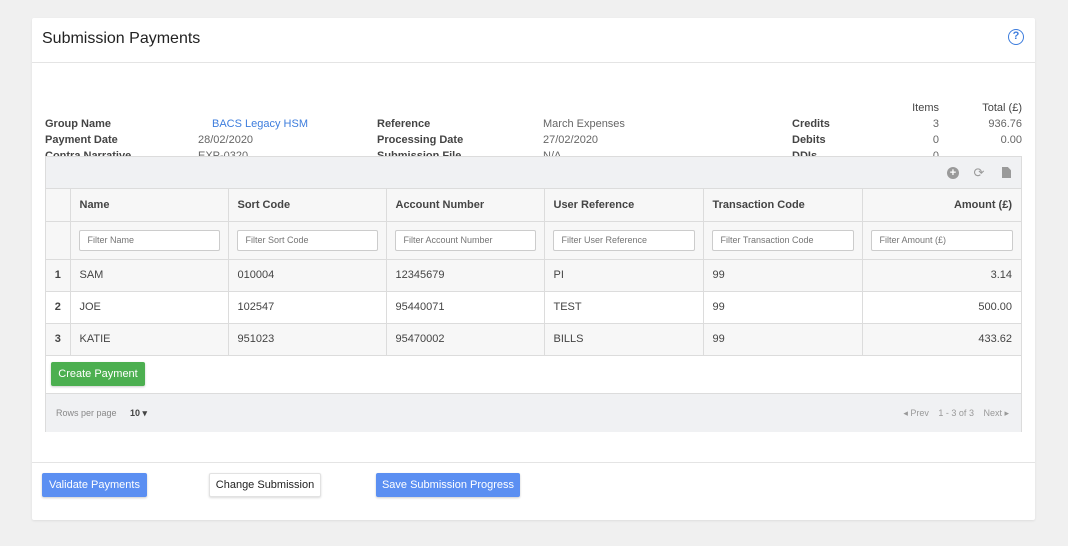  Describe the element at coordinates (86, 412) in the screenshot. I see `rows-per-page-label: Rows per page` at that location.